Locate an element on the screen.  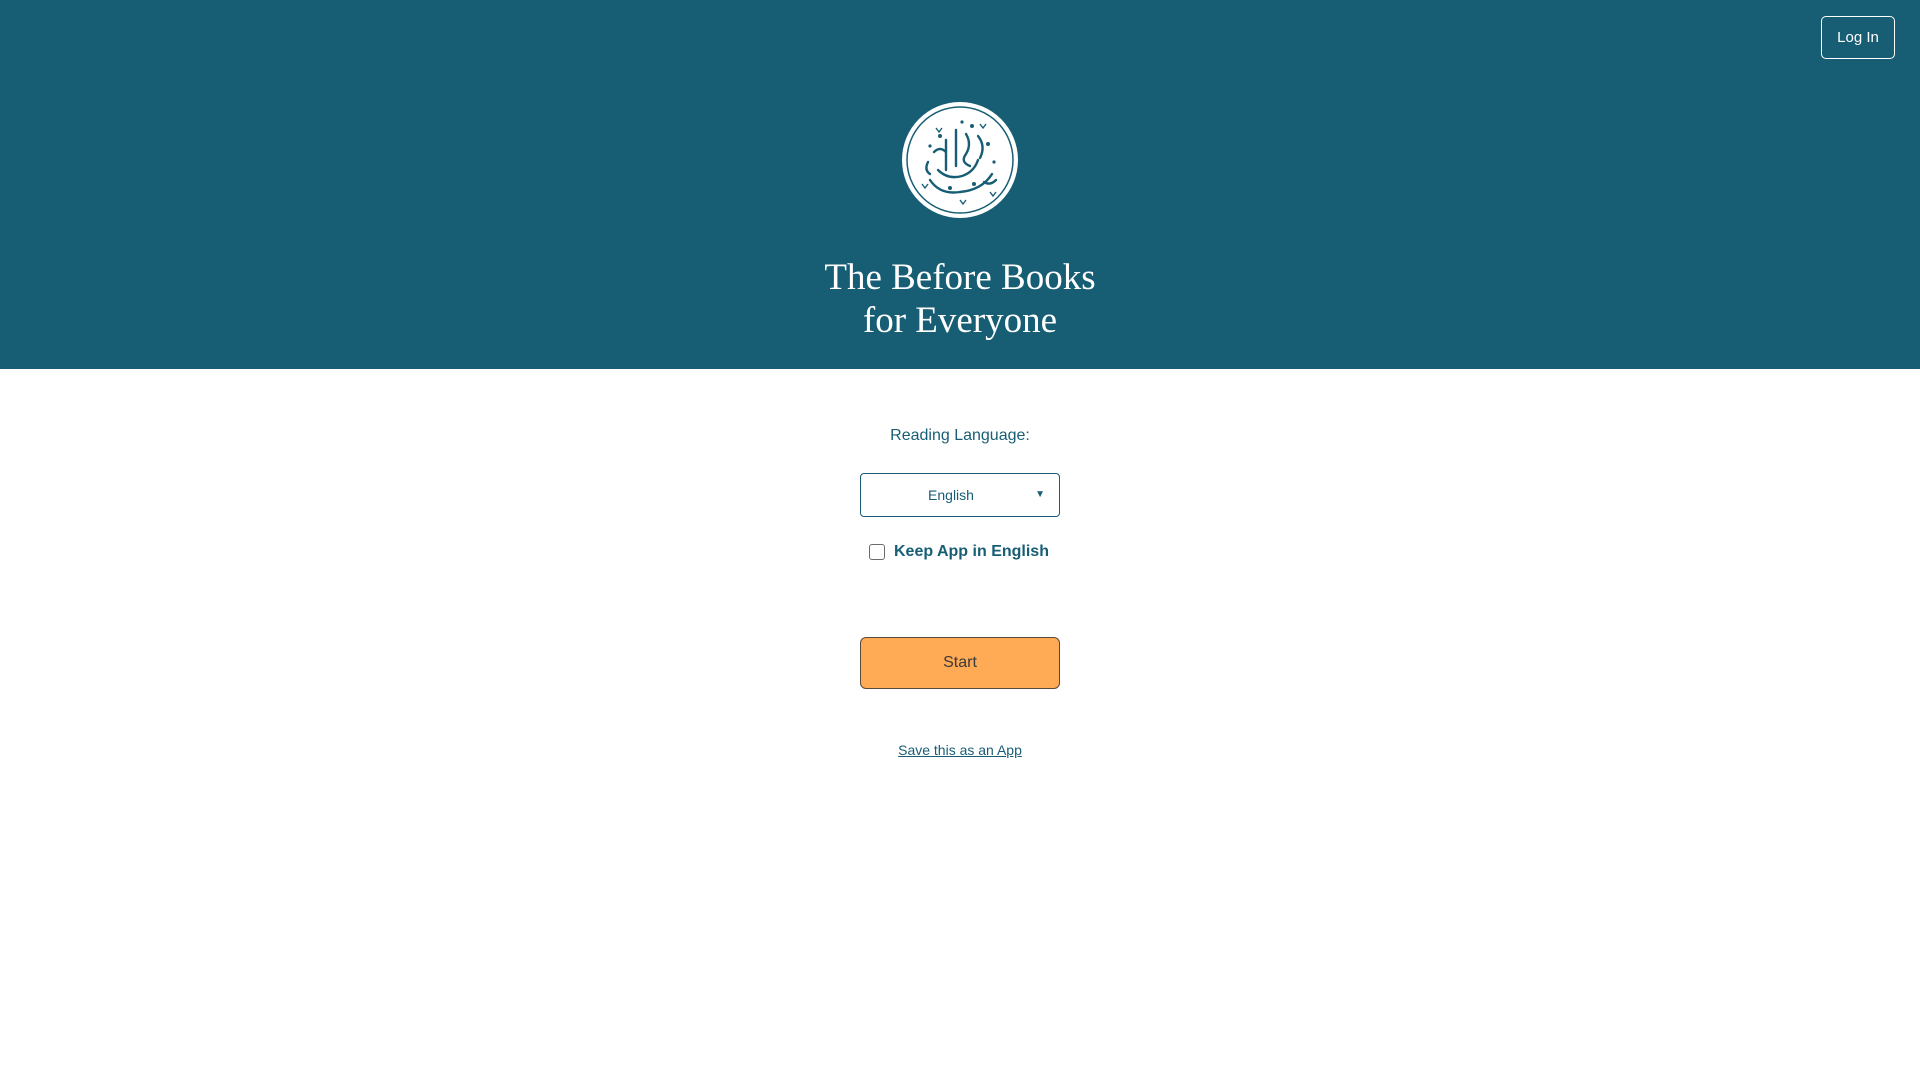
selected-language: English is located at coordinates (951, 495).